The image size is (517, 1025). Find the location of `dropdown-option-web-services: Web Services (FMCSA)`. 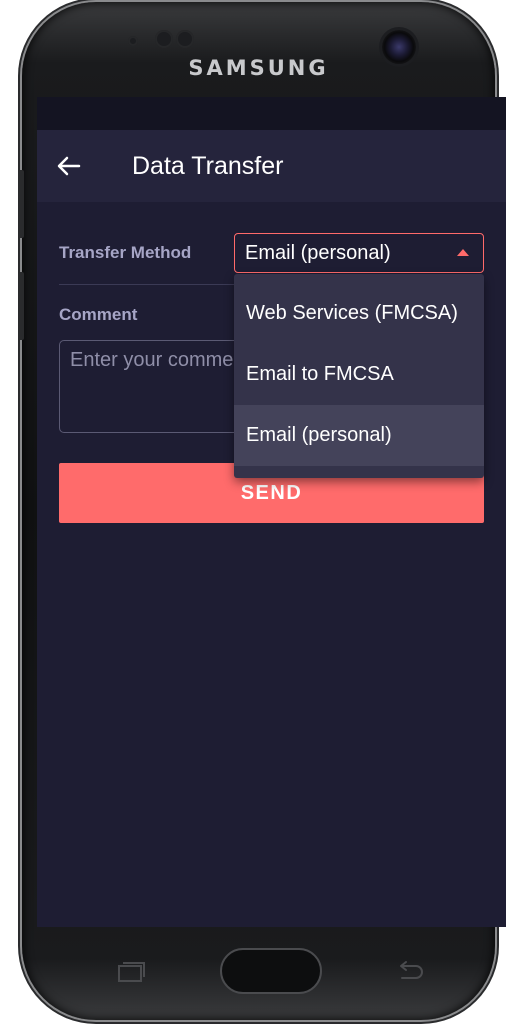

dropdown-option-web-services: Web Services (FMCSA) is located at coordinates (359, 309).